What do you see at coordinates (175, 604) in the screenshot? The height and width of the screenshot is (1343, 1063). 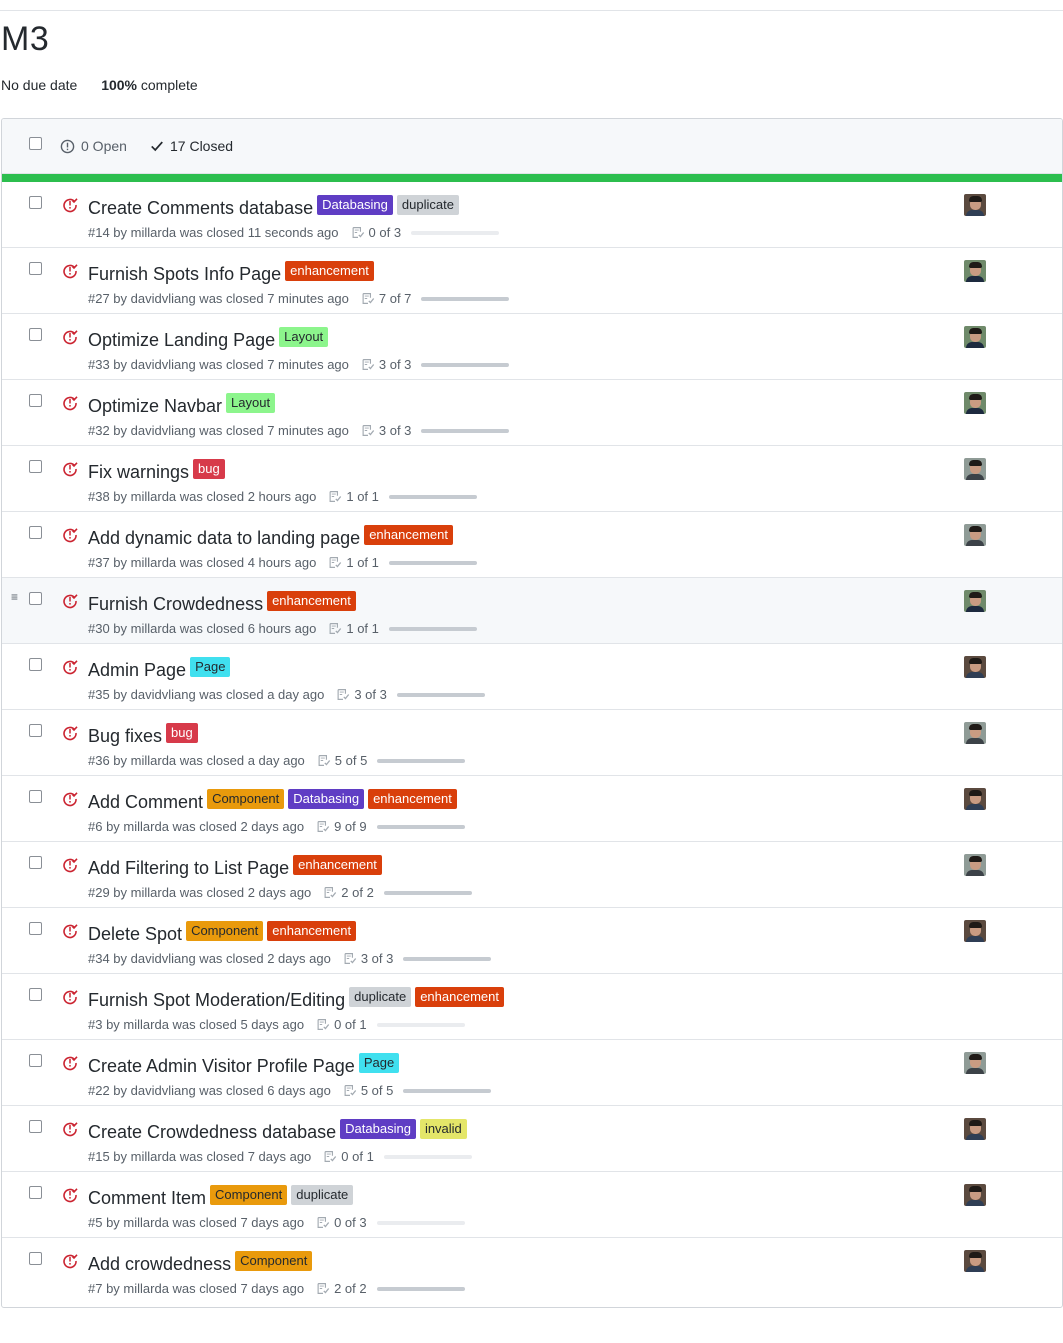 I see `issue-title-link: Furnish Crowdedness` at bounding box center [175, 604].